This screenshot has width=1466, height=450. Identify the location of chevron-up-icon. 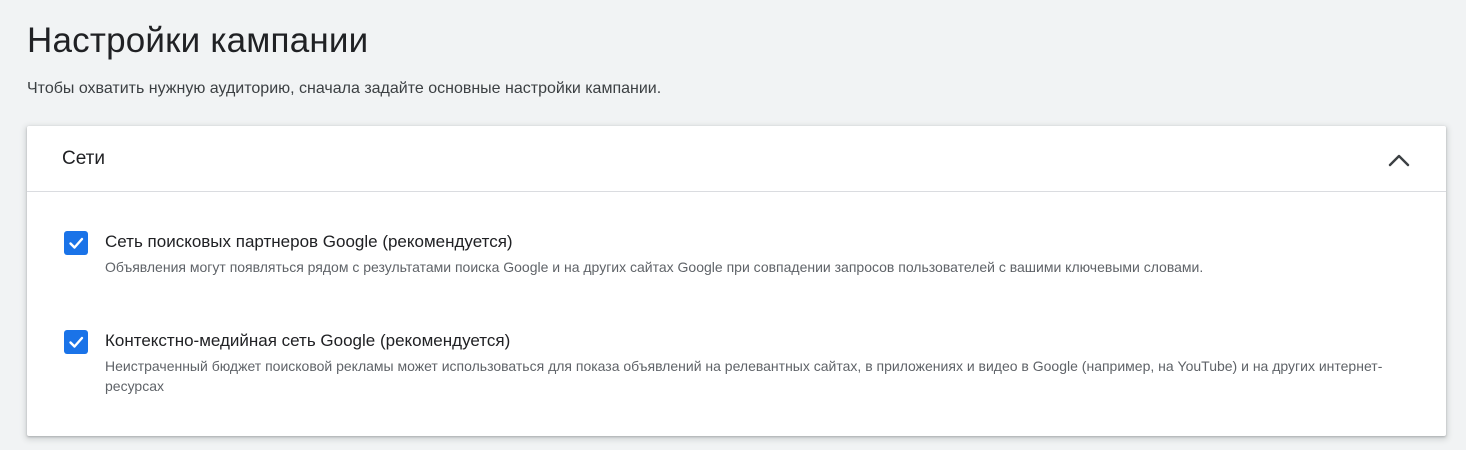
(1399, 160).